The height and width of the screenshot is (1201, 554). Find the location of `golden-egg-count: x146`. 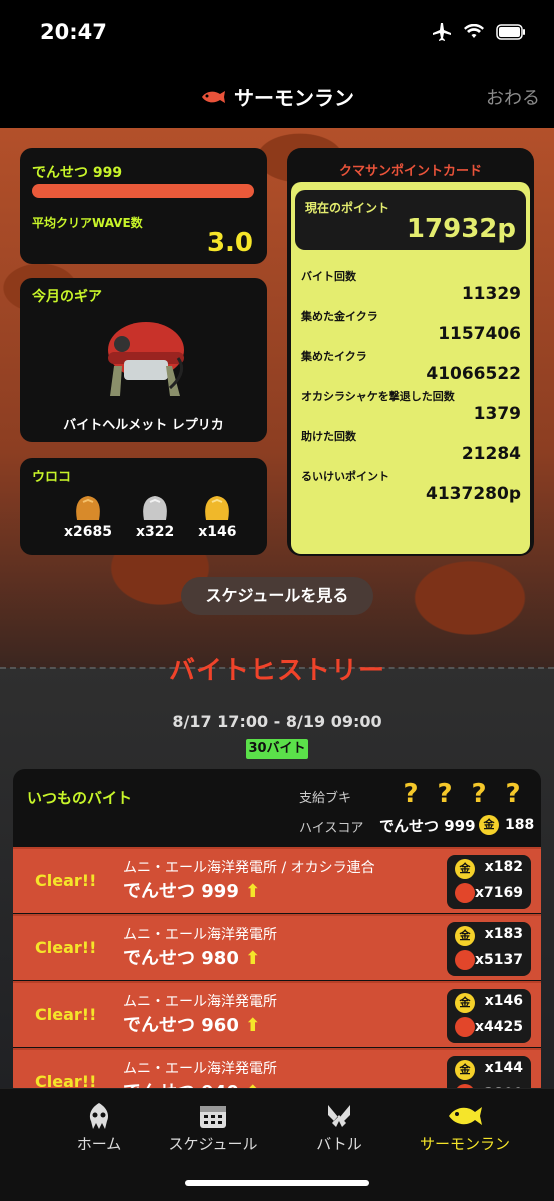

golden-egg-count: x146 is located at coordinates (503, 1001).